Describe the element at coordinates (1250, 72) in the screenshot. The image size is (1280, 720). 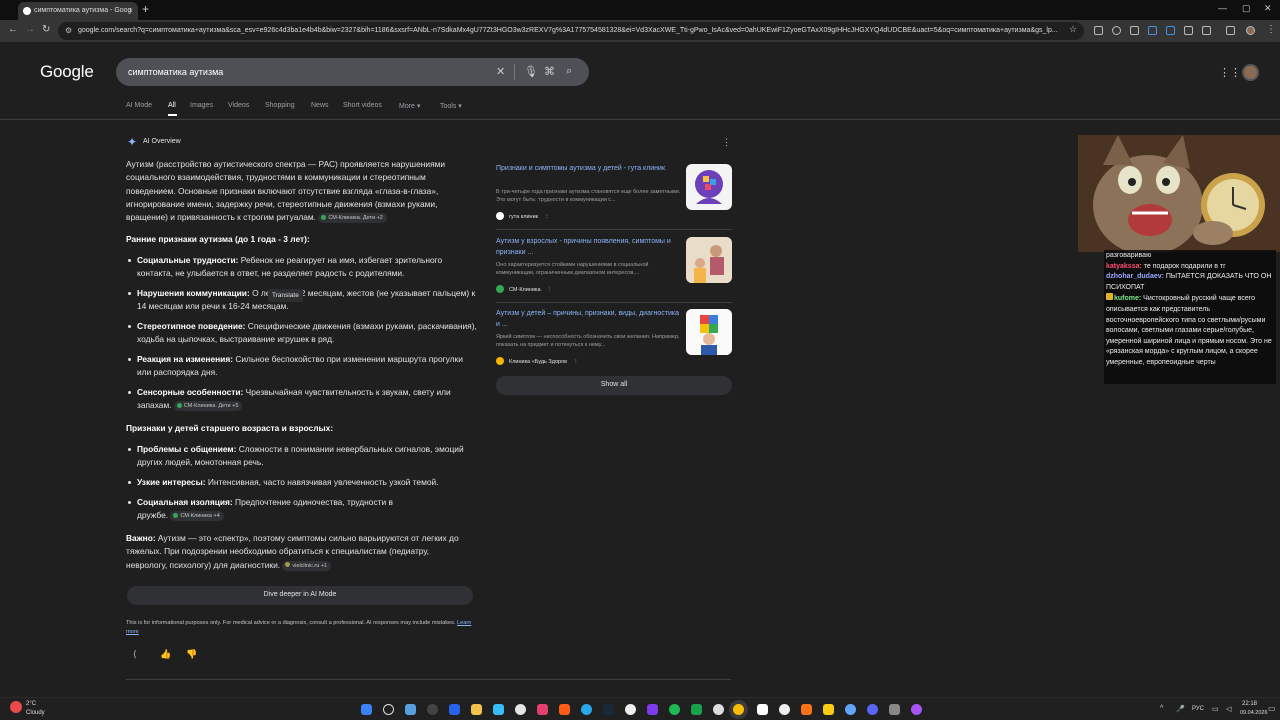
I see `account-avatar` at that location.